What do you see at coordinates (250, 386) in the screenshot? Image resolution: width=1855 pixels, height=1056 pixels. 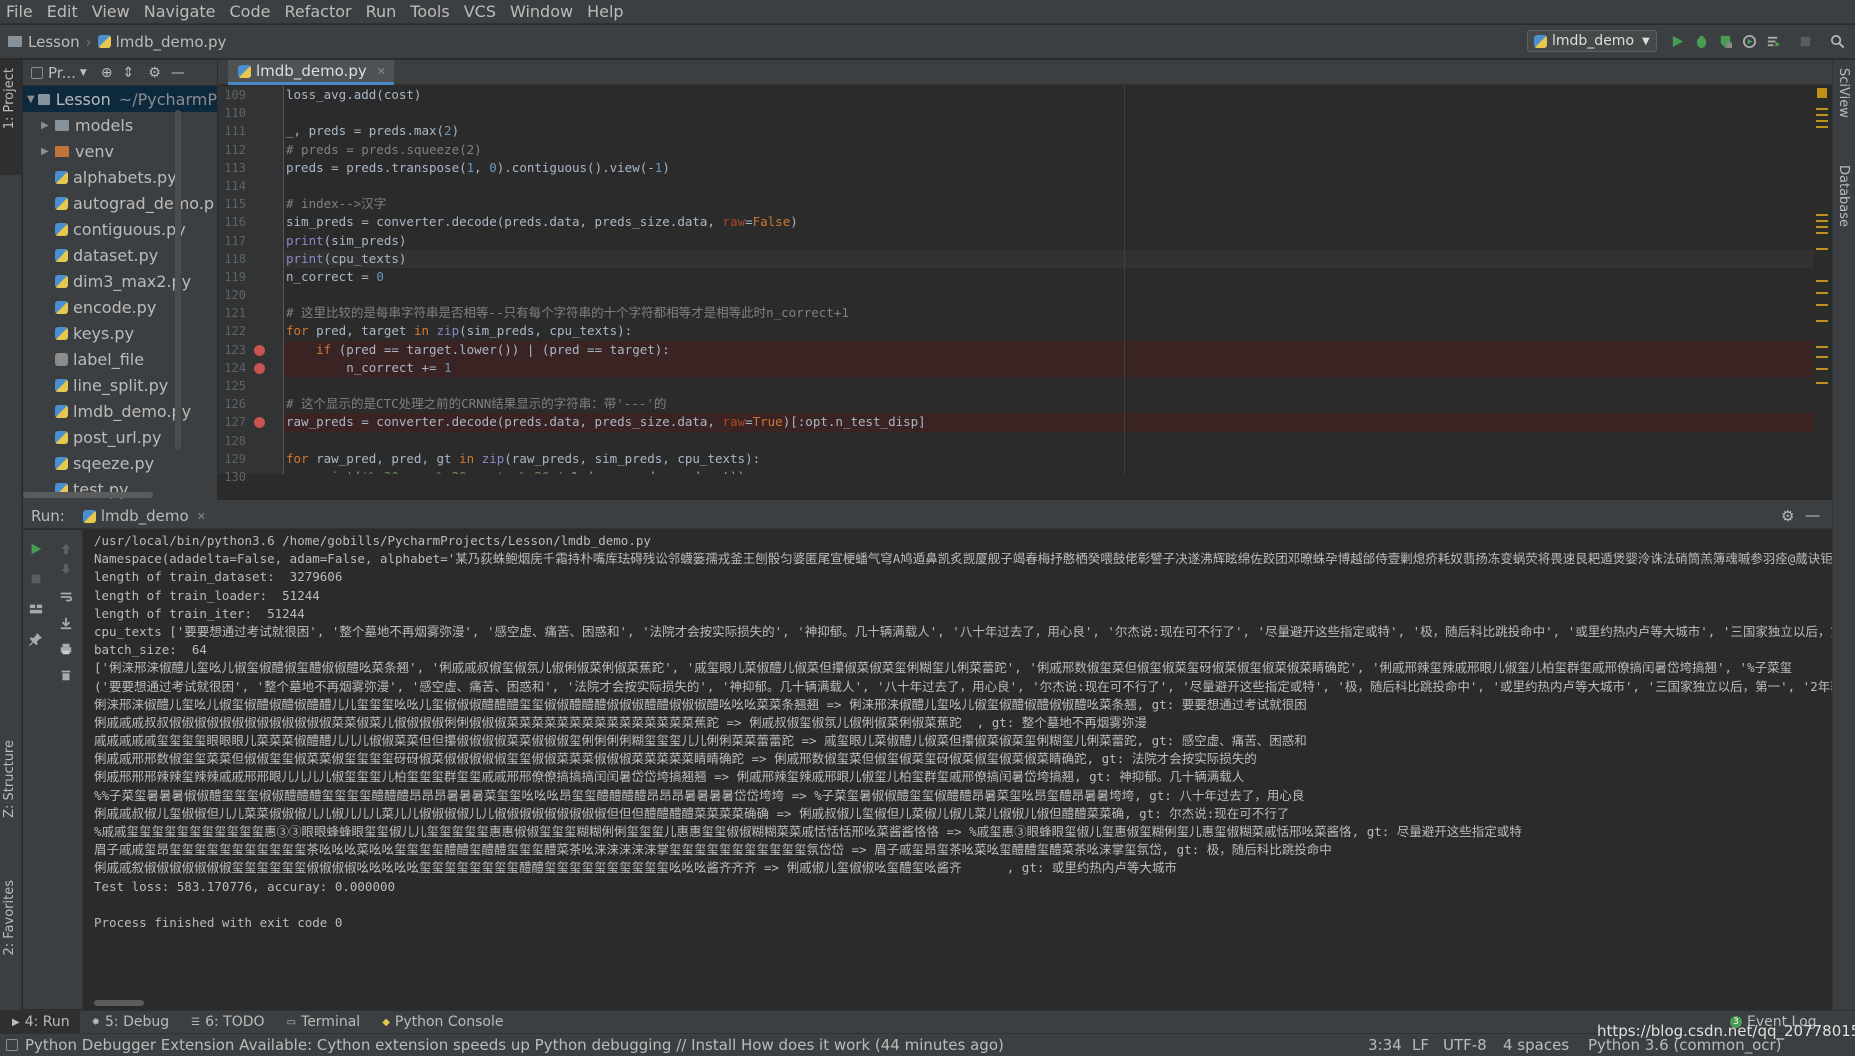 I see `line-number: 125` at bounding box center [250, 386].